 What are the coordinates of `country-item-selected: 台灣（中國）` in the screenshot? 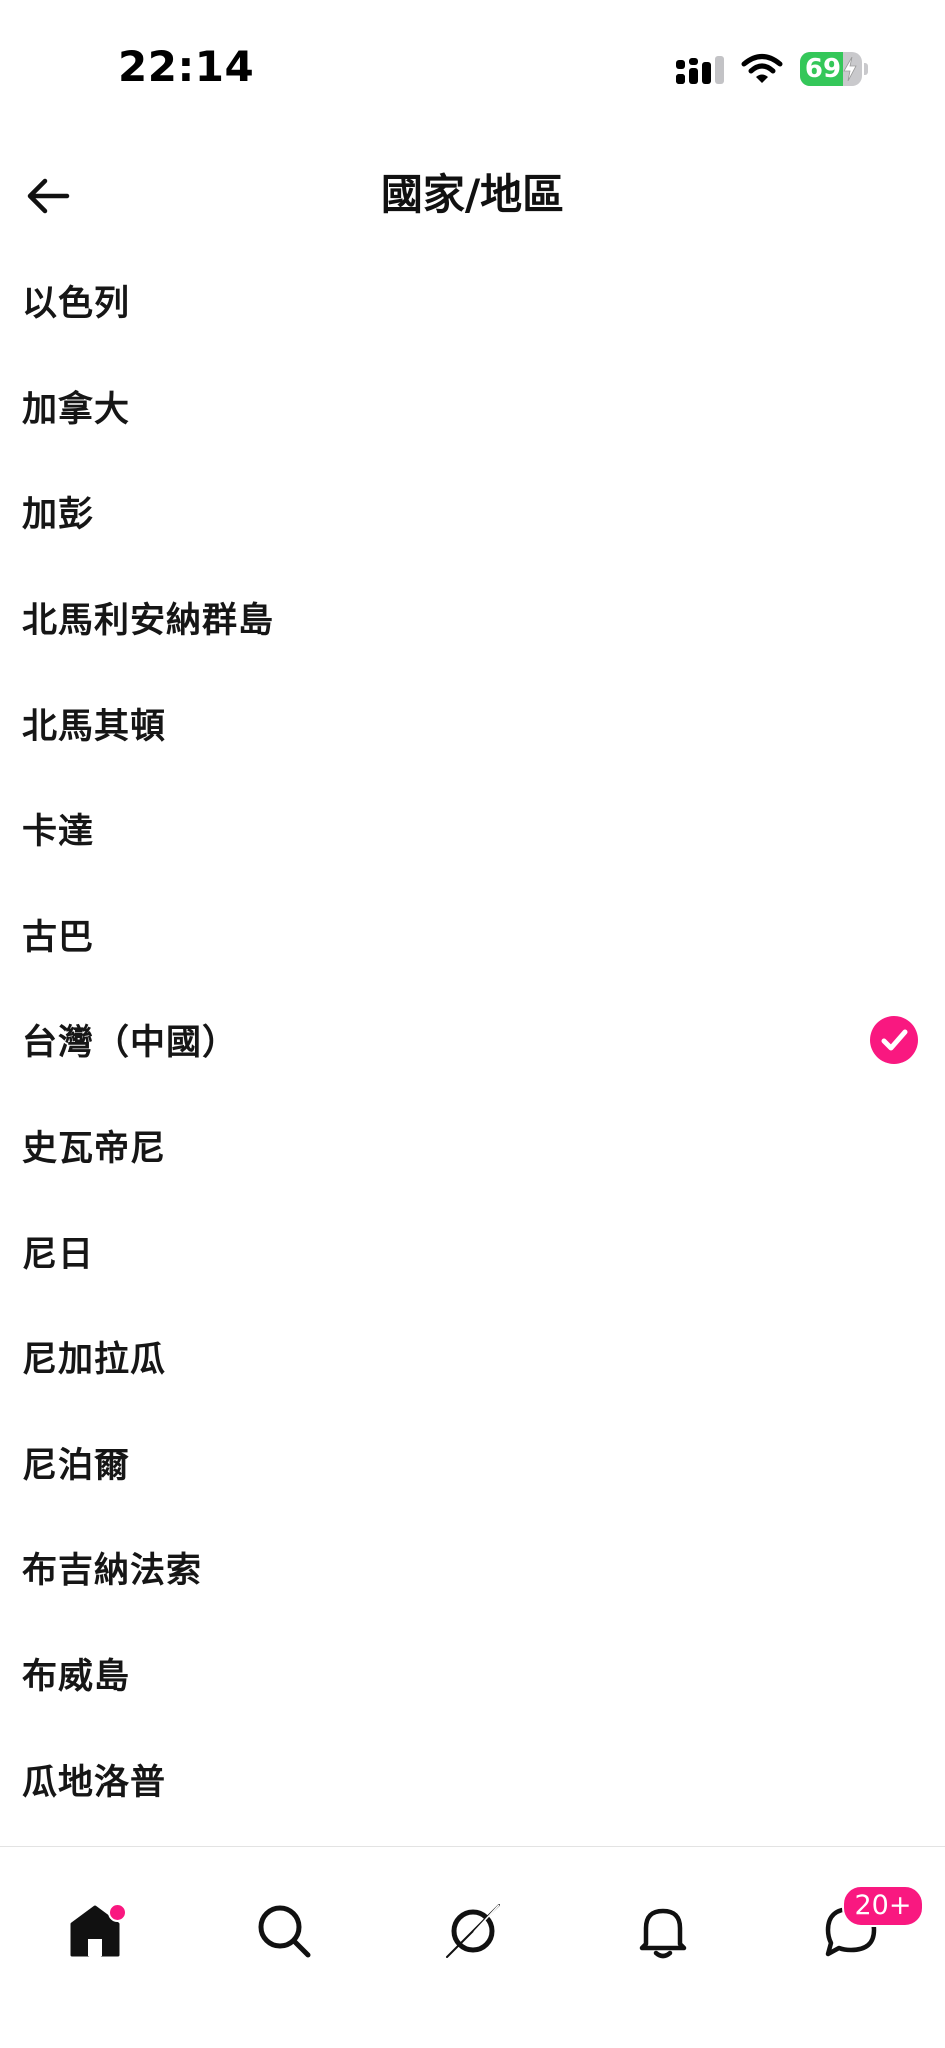 It's located at (472, 1040).